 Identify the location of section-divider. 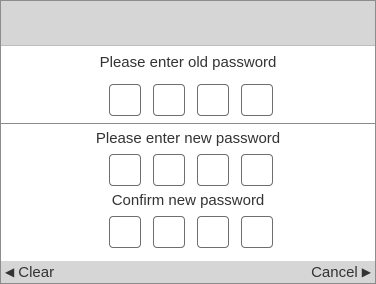
(188, 123).